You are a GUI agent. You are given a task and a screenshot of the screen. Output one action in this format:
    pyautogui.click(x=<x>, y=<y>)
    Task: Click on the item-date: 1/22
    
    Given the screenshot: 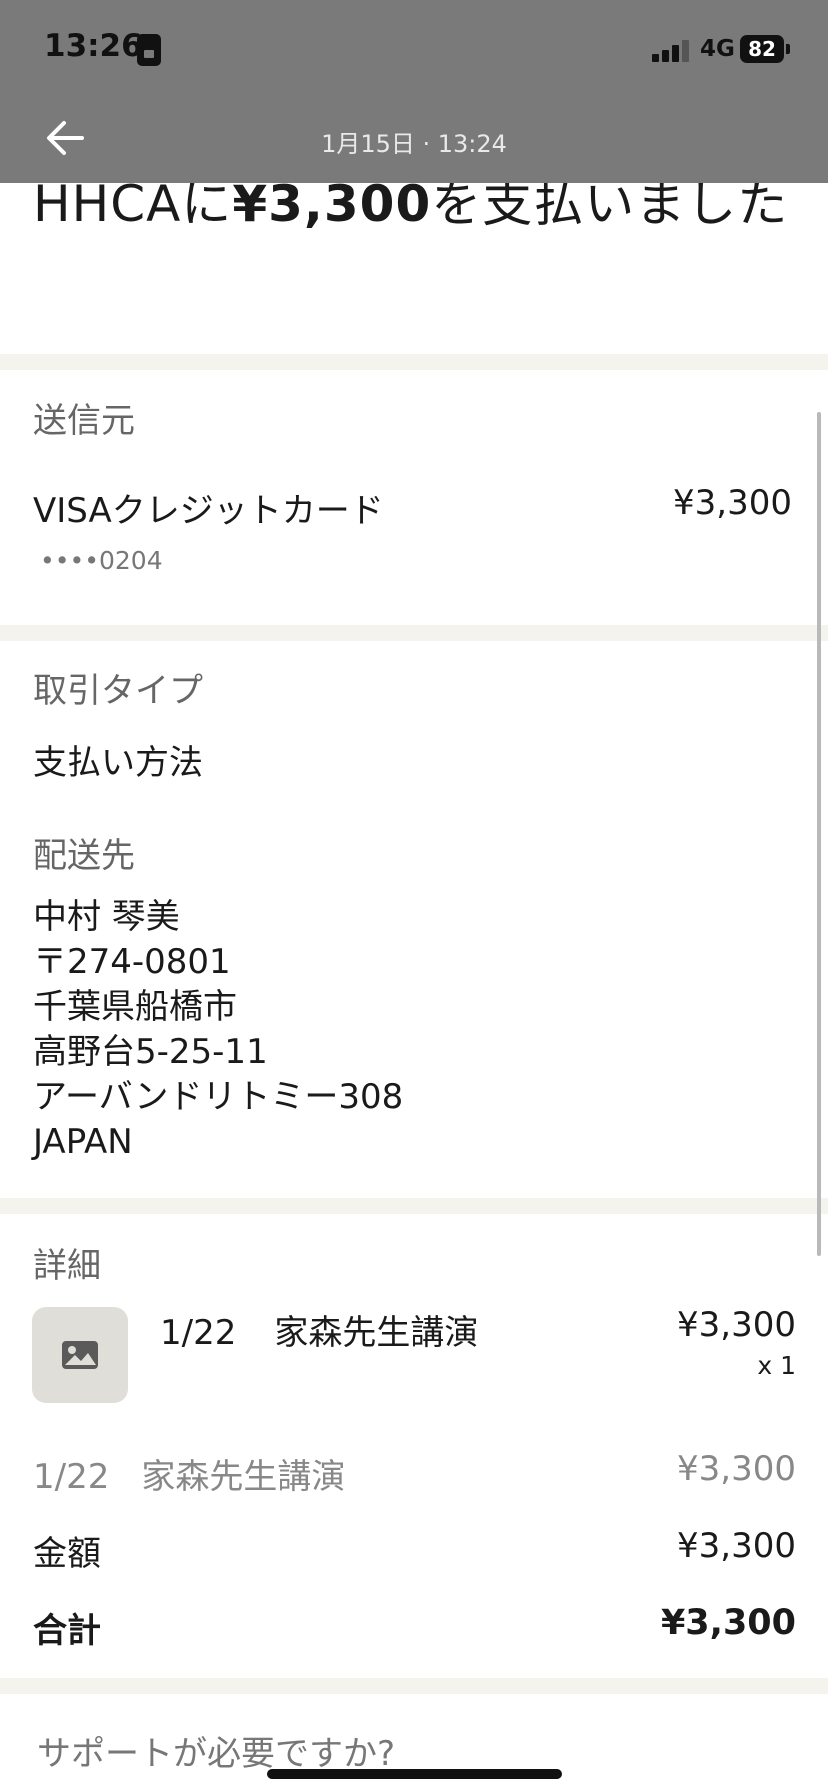 What is the action you would take?
    pyautogui.click(x=198, y=1333)
    